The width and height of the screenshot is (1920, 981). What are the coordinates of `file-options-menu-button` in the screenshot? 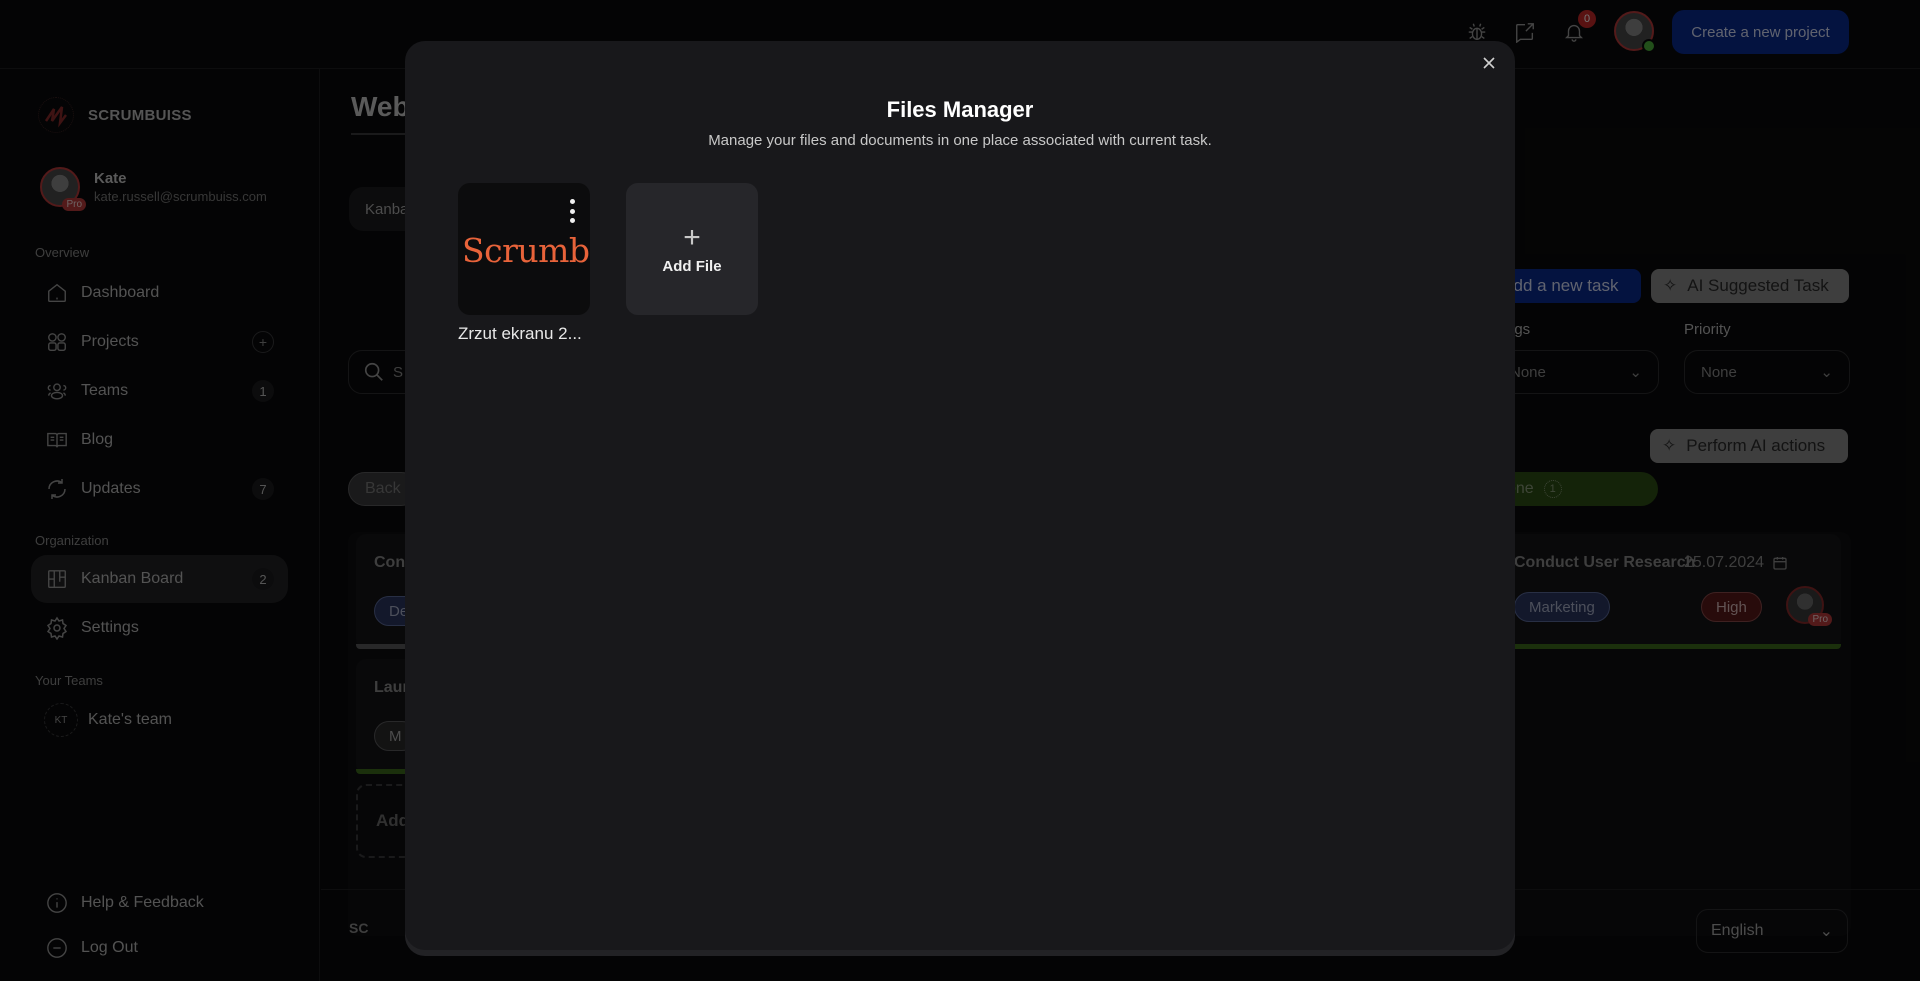 It's located at (572, 211).